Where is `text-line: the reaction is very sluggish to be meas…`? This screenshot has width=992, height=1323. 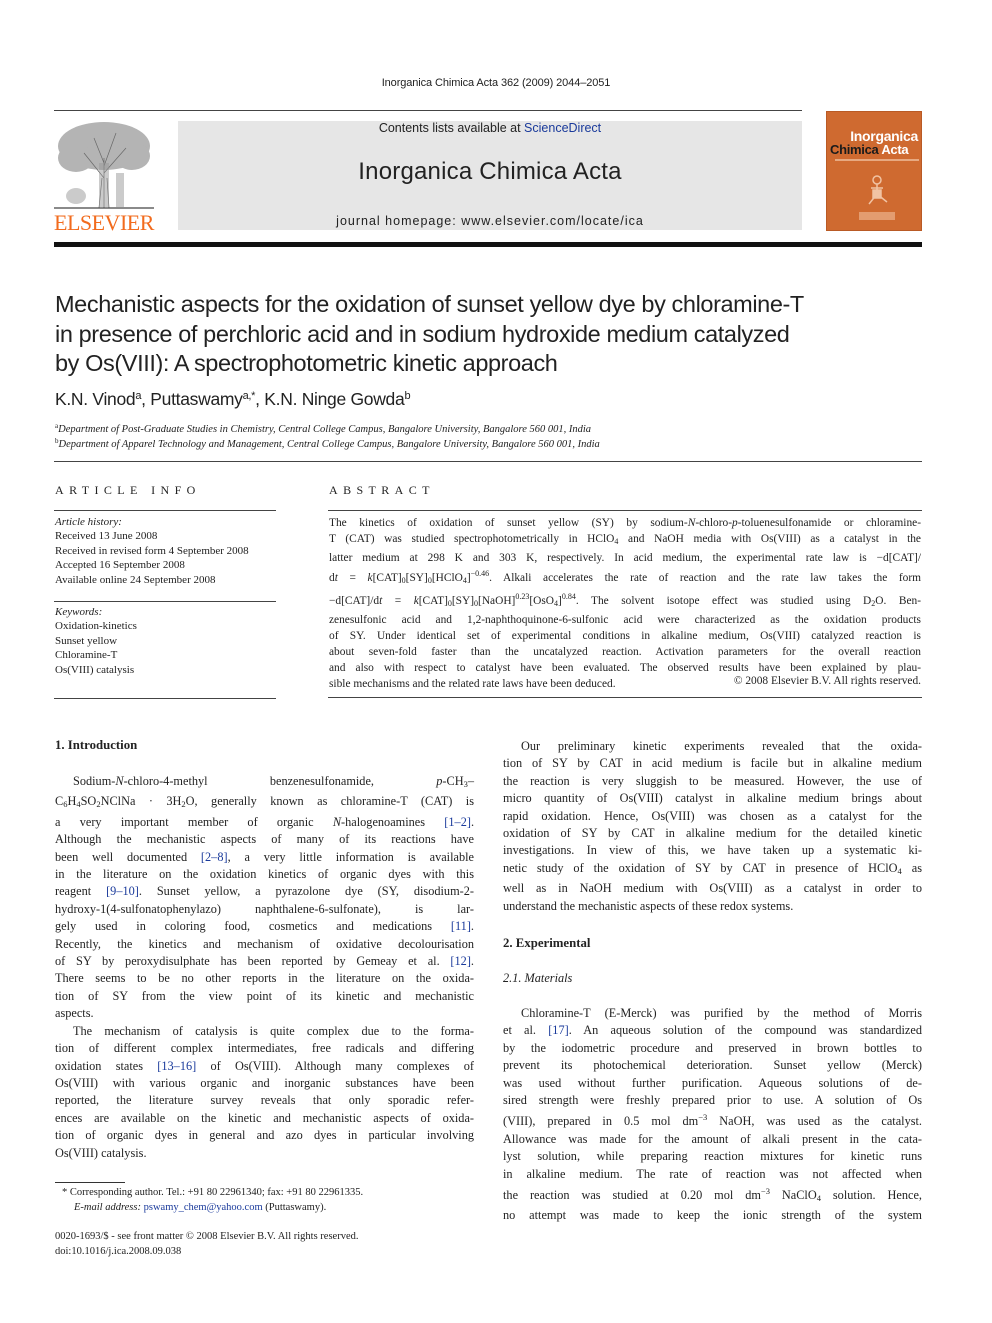
text-line: the reaction is very sluggish to be meas… is located at coordinates (712, 780).